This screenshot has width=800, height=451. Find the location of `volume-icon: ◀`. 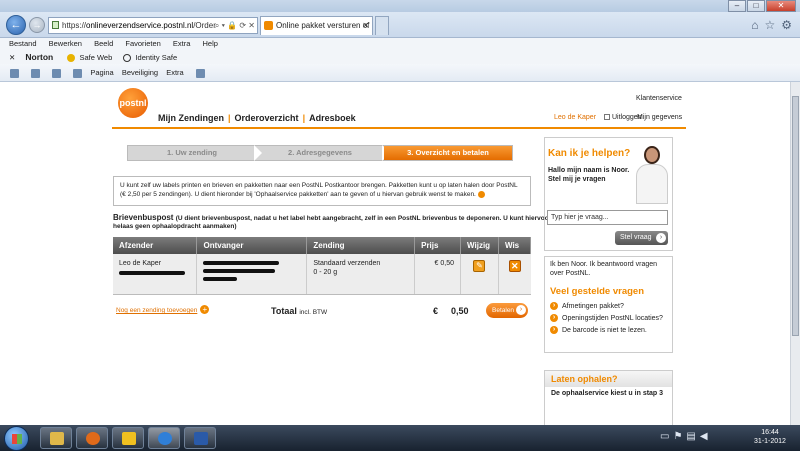

volume-icon: ◀ is located at coordinates (706, 436).